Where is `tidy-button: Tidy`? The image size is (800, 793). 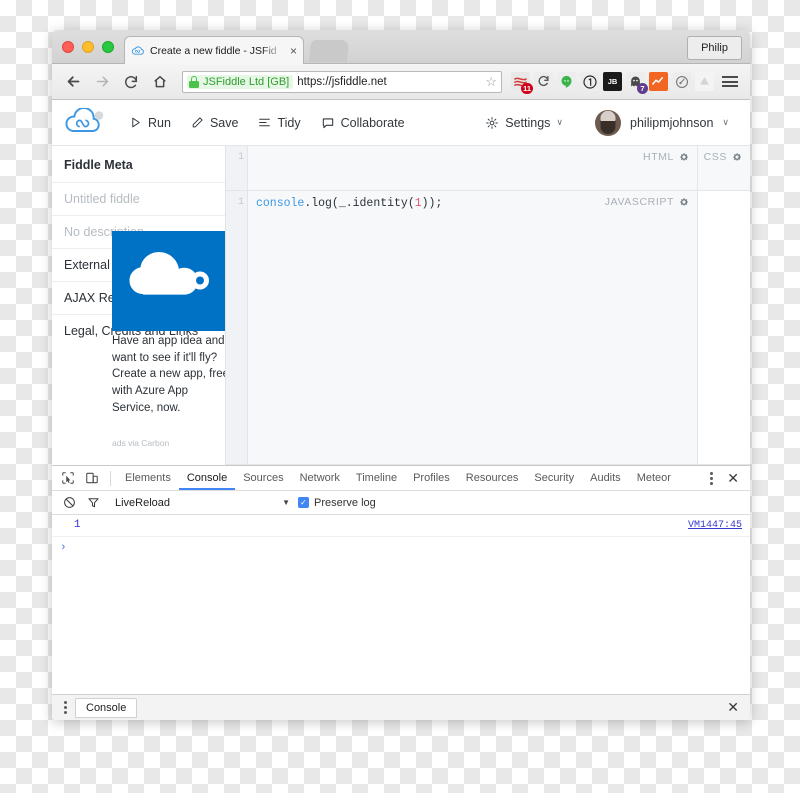 tidy-button: Tidy is located at coordinates (279, 123).